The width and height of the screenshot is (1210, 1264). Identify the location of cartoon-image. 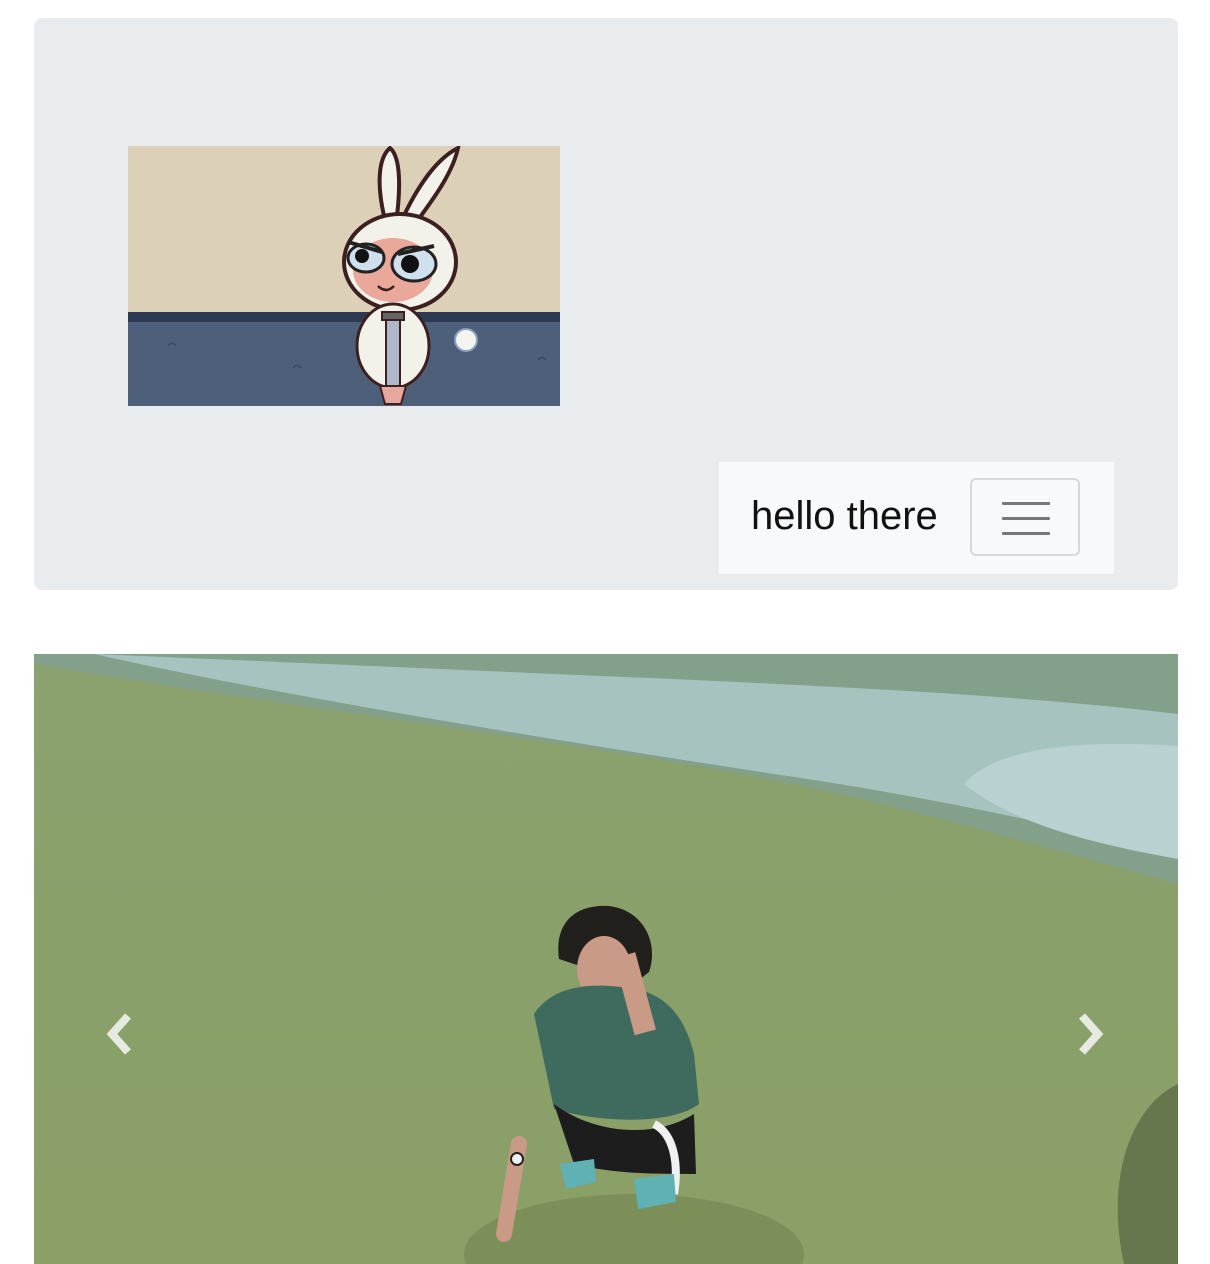
(344, 276).